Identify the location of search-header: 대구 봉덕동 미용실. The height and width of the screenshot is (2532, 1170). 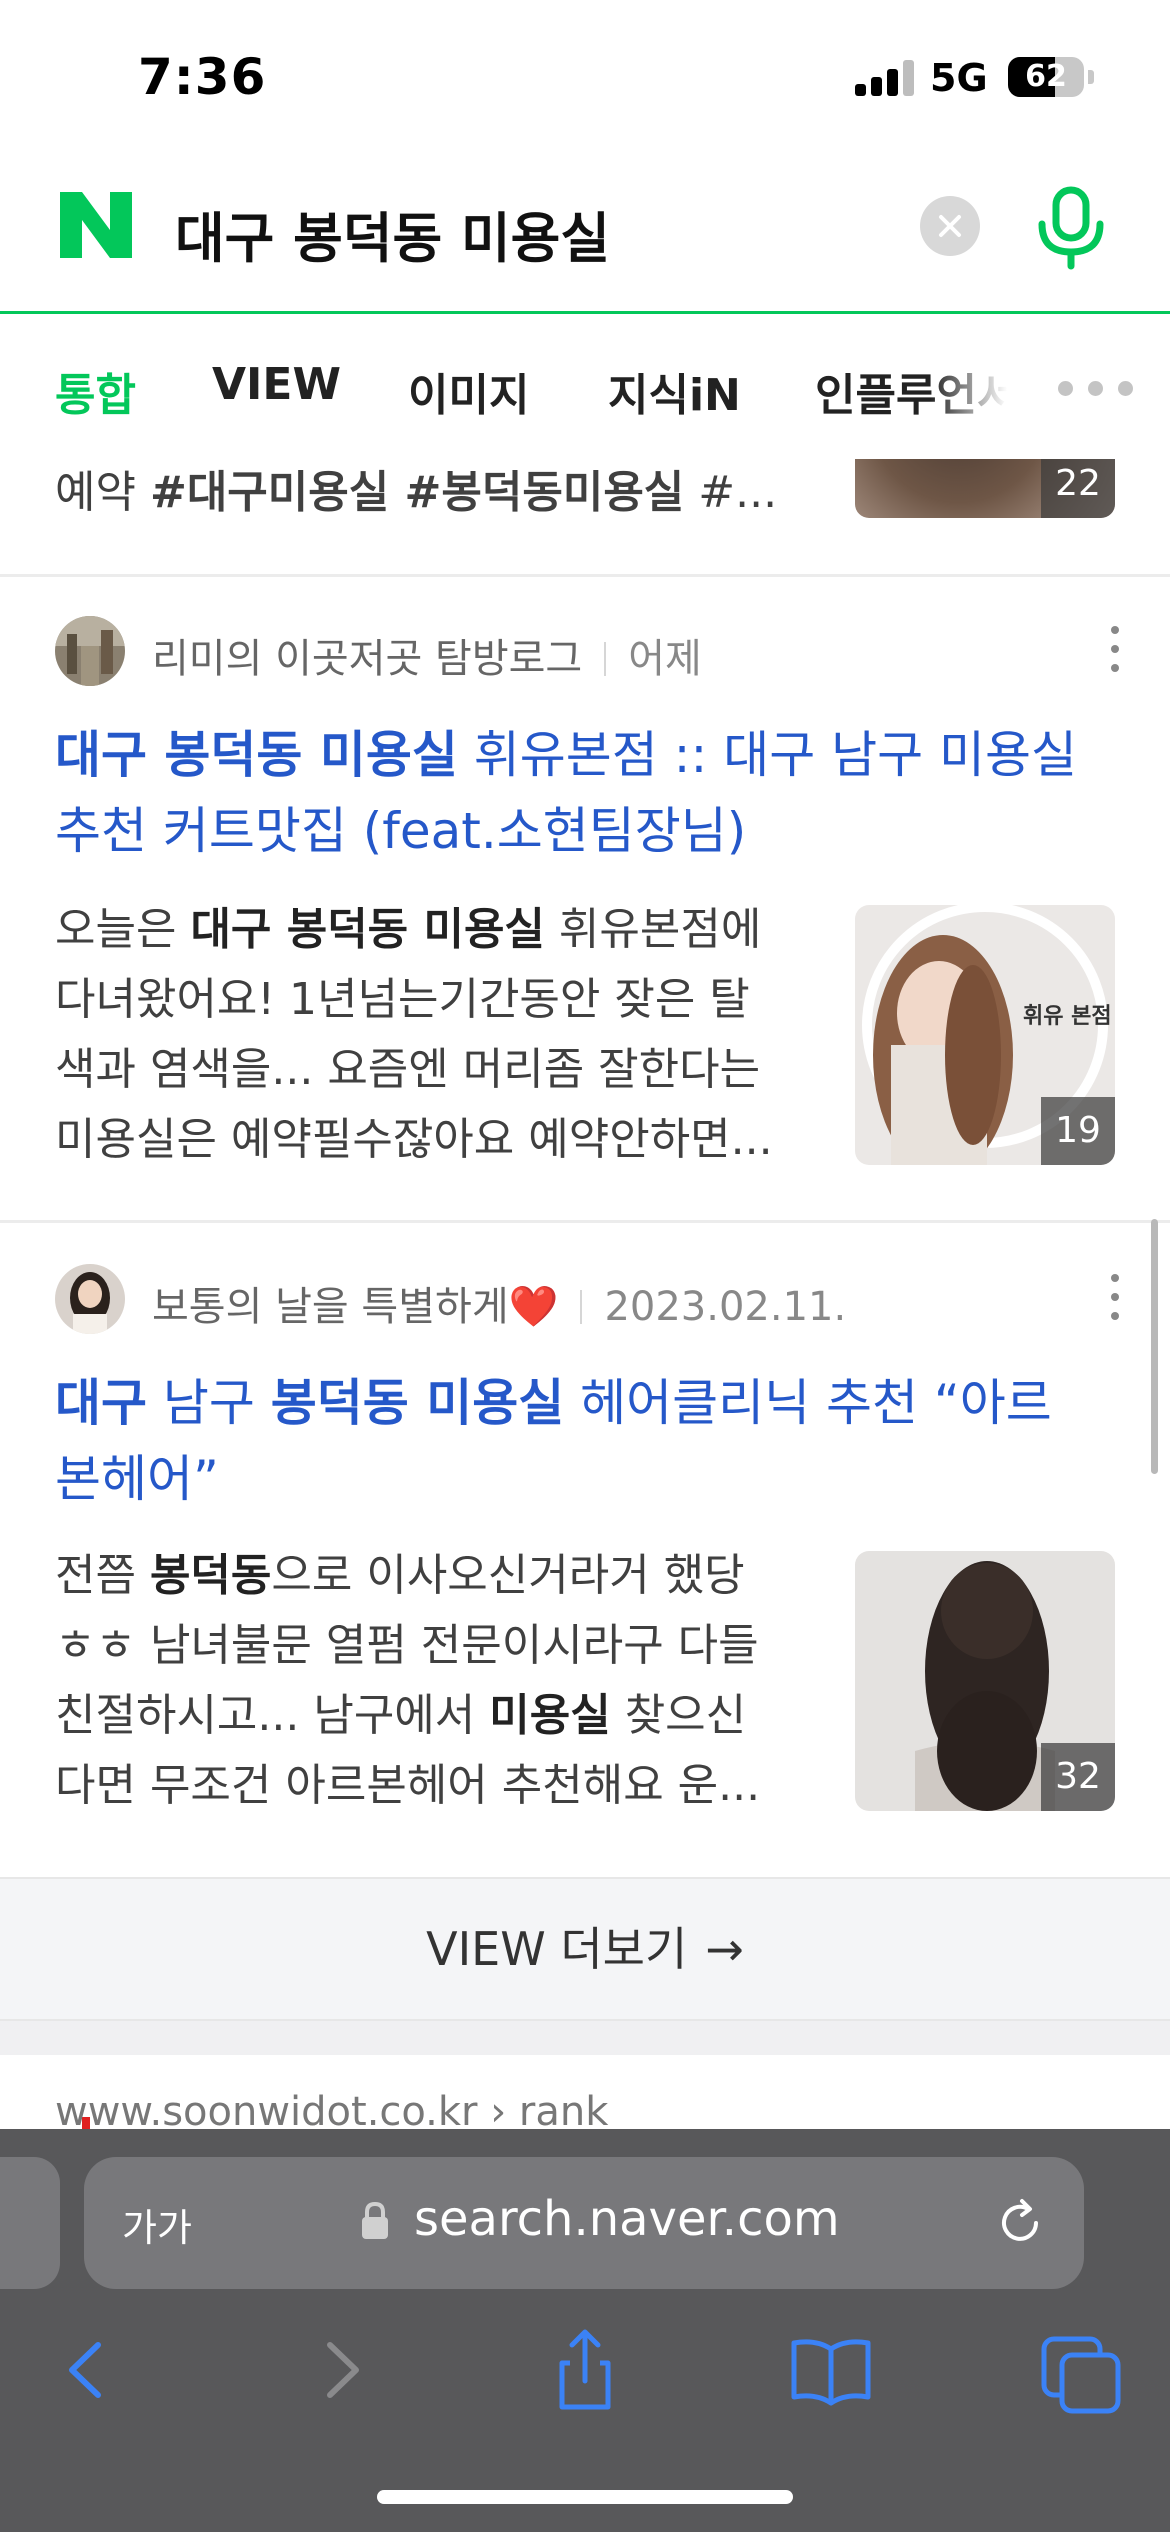
(585, 232).